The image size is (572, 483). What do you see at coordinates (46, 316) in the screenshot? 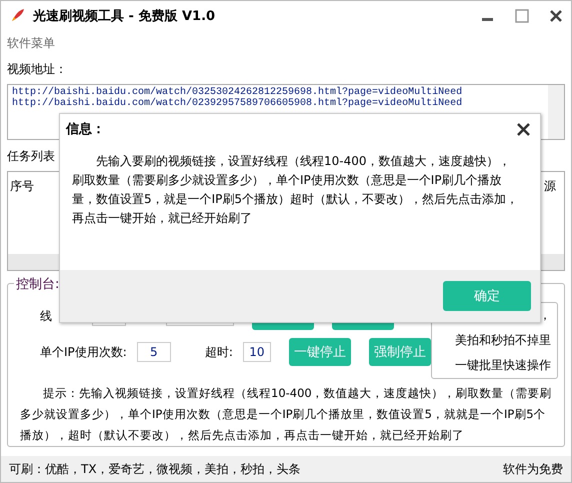
I see `field-label: 线` at bounding box center [46, 316].